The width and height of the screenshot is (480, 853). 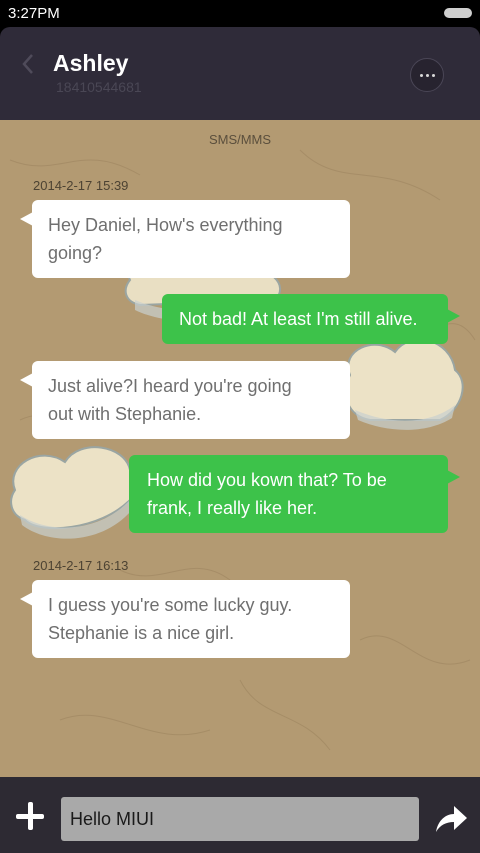 What do you see at coordinates (298, 319) in the screenshot?
I see `message-text-line: Not bad! At least I'm still alive.` at bounding box center [298, 319].